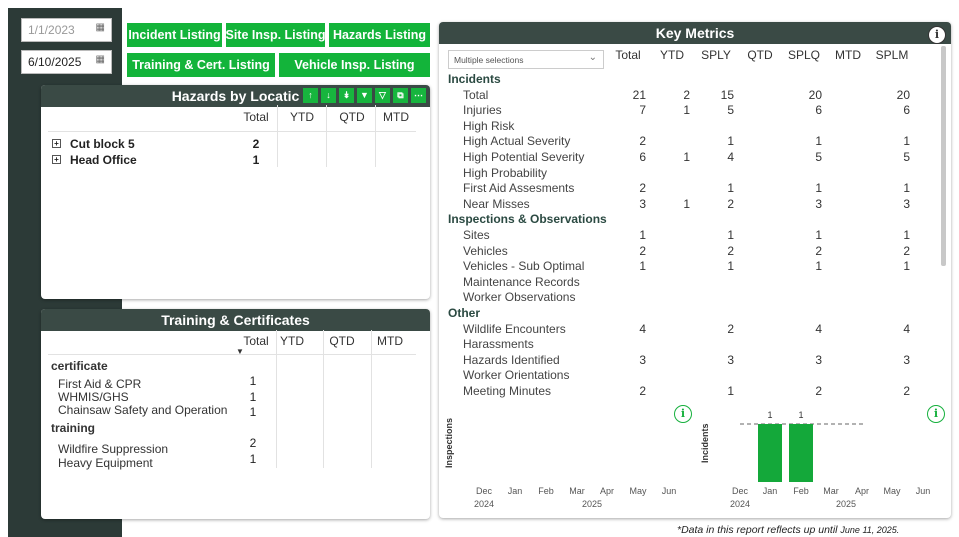 This screenshot has height=537, width=959. What do you see at coordinates (346, 95) in the screenshot?
I see `double-arrow-down-icon: ↡` at bounding box center [346, 95].